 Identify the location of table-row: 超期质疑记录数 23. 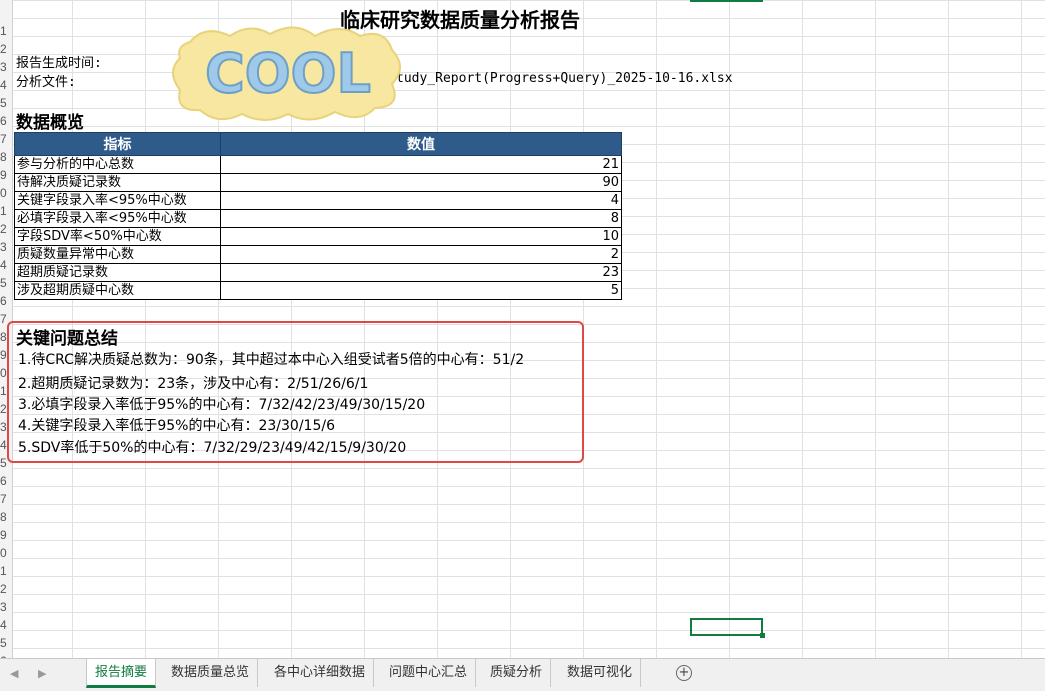
(318, 272).